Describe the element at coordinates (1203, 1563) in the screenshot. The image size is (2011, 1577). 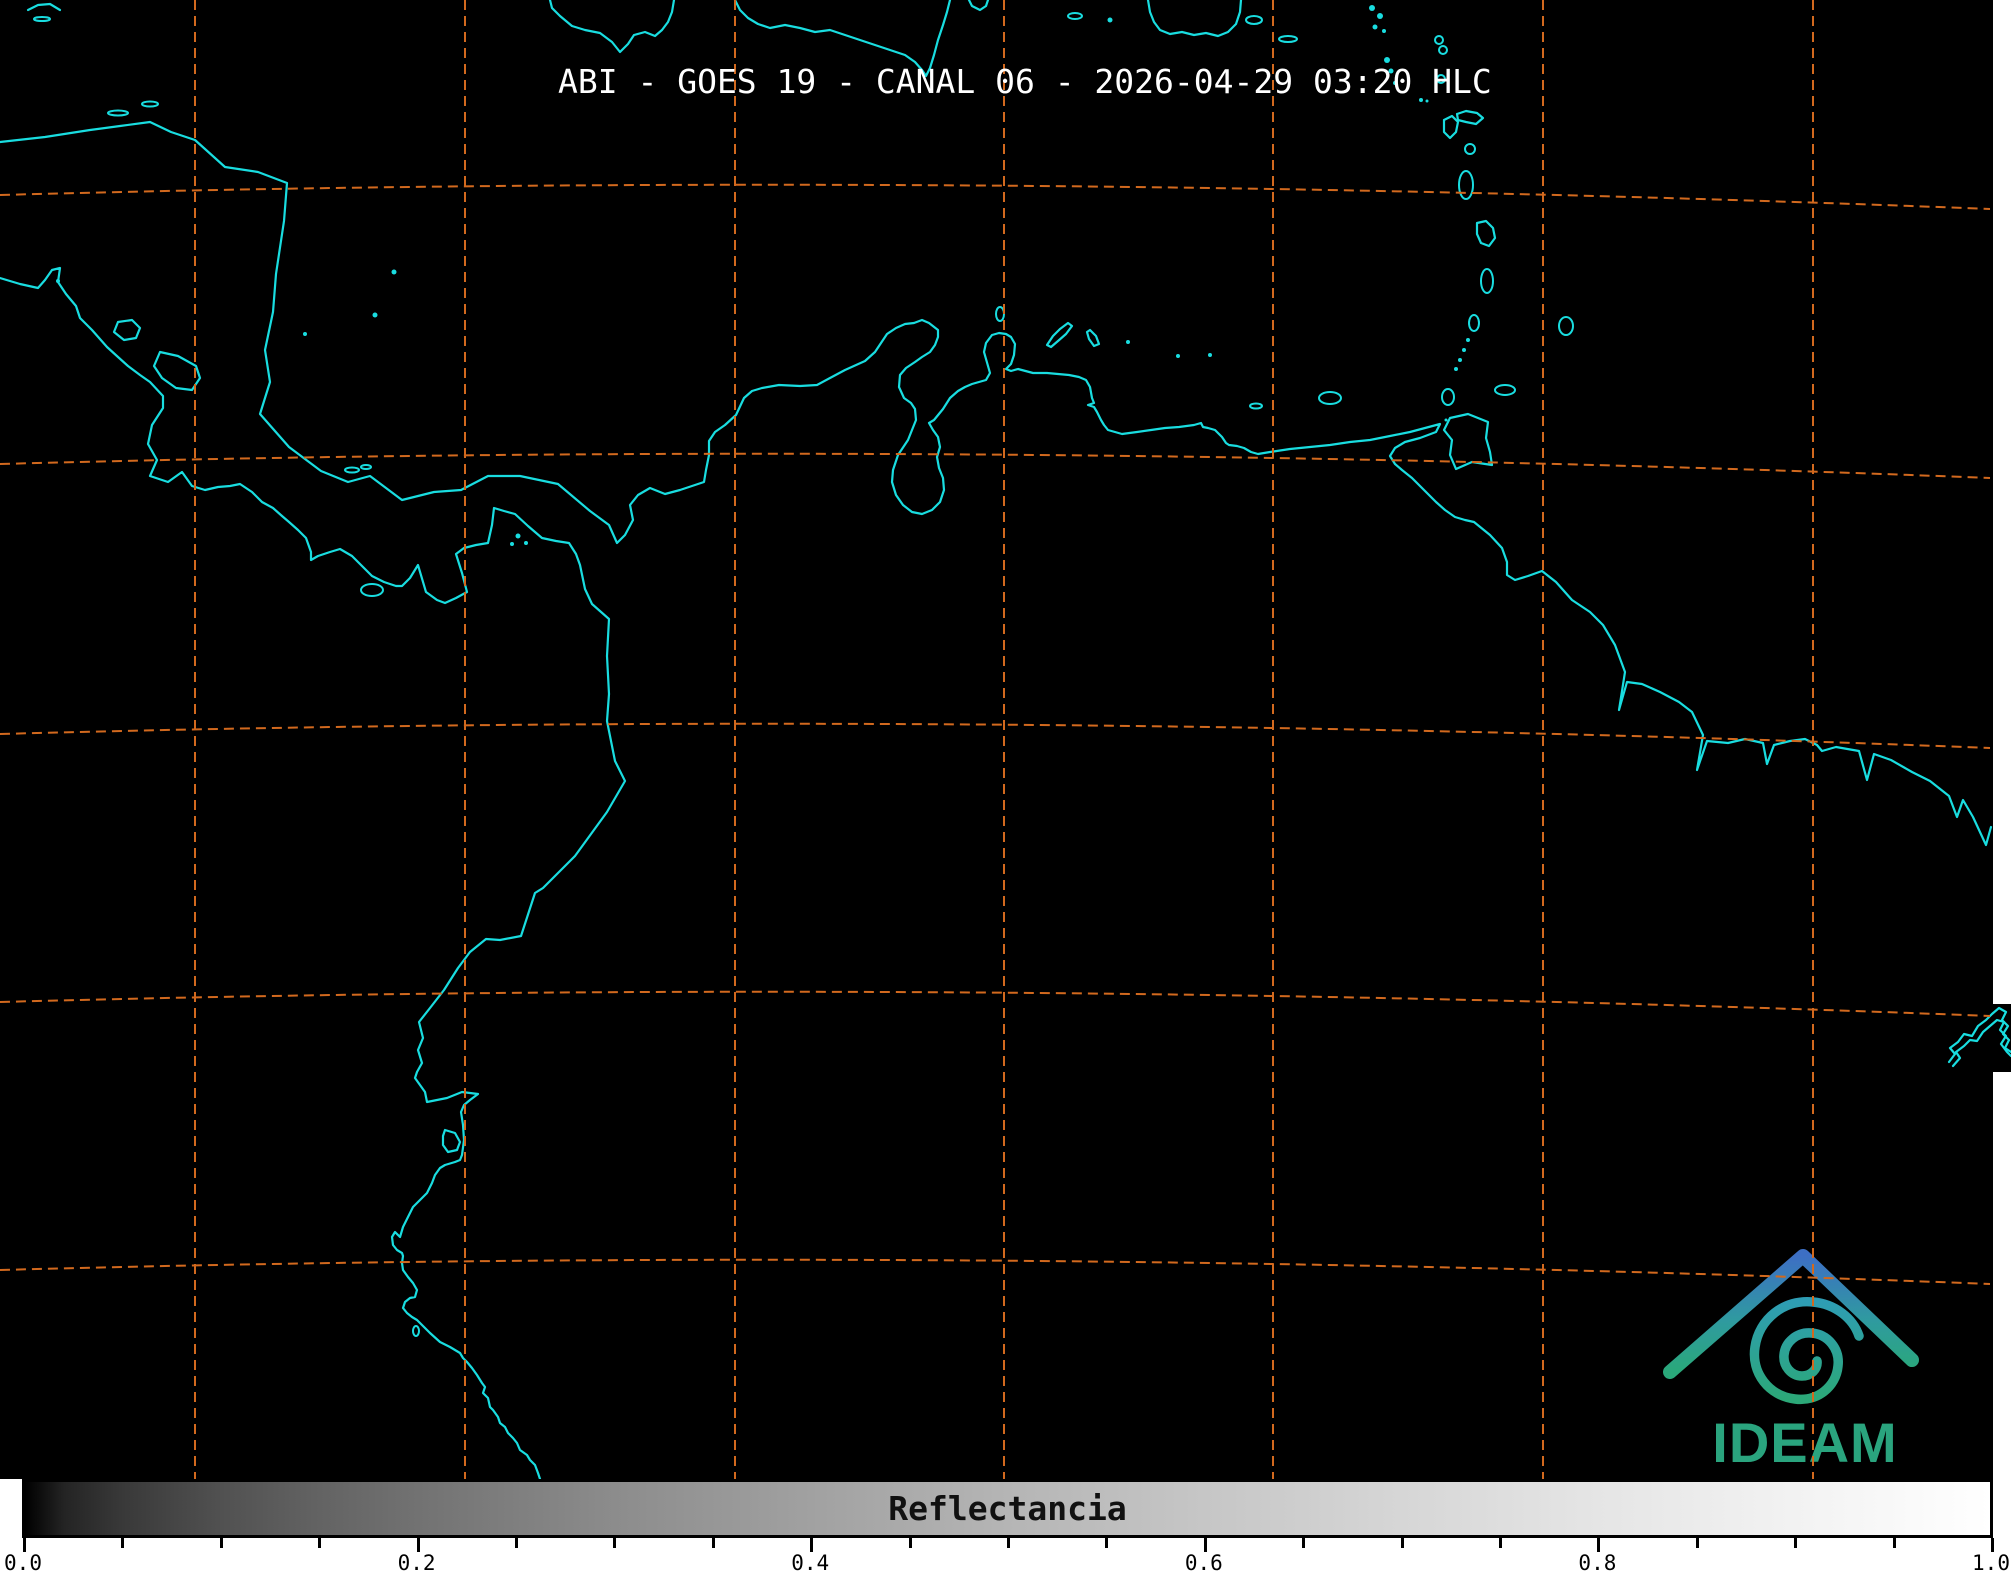
I see `colorbar-tick-label: 0.6` at that location.